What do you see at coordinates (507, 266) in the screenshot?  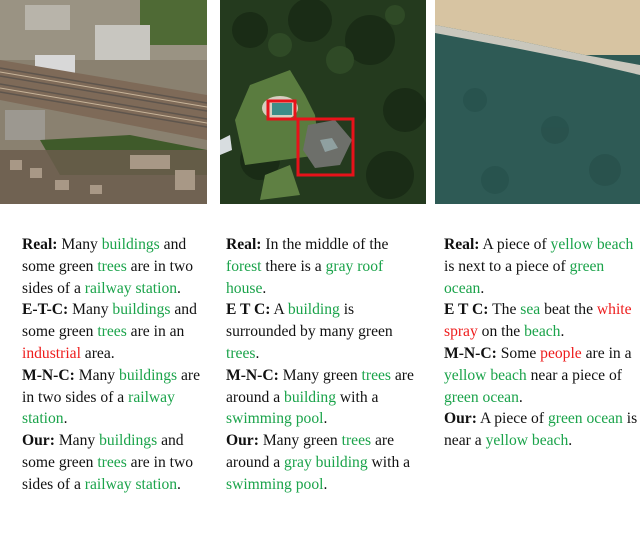 I see `caption-text: is next to a piece of` at bounding box center [507, 266].